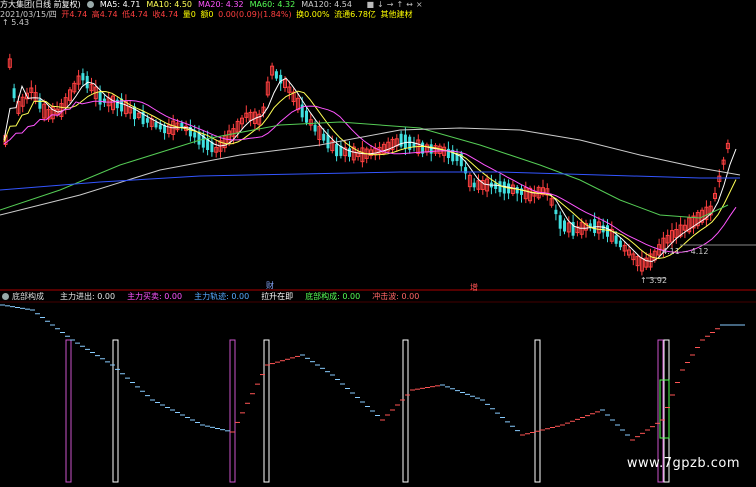 Image resolution: width=756 pixels, height=487 pixels. I want to click on watermark: www.7gpzb.com, so click(683, 463).